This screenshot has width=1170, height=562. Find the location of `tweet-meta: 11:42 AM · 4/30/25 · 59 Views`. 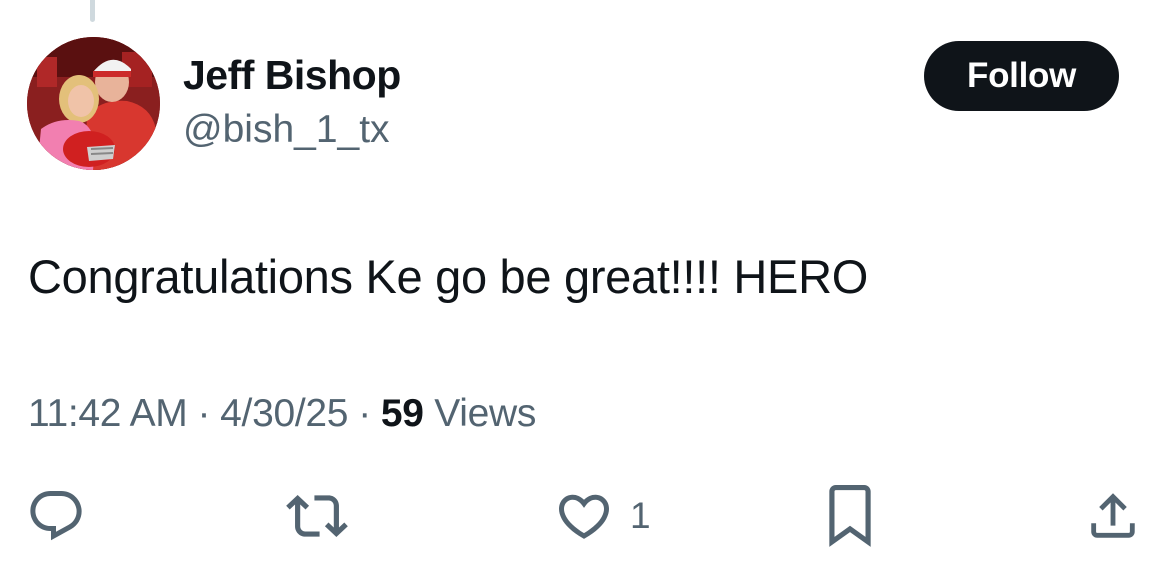

tweet-meta: 11:42 AM · 4/30/25 · 59 Views is located at coordinates (282, 414).